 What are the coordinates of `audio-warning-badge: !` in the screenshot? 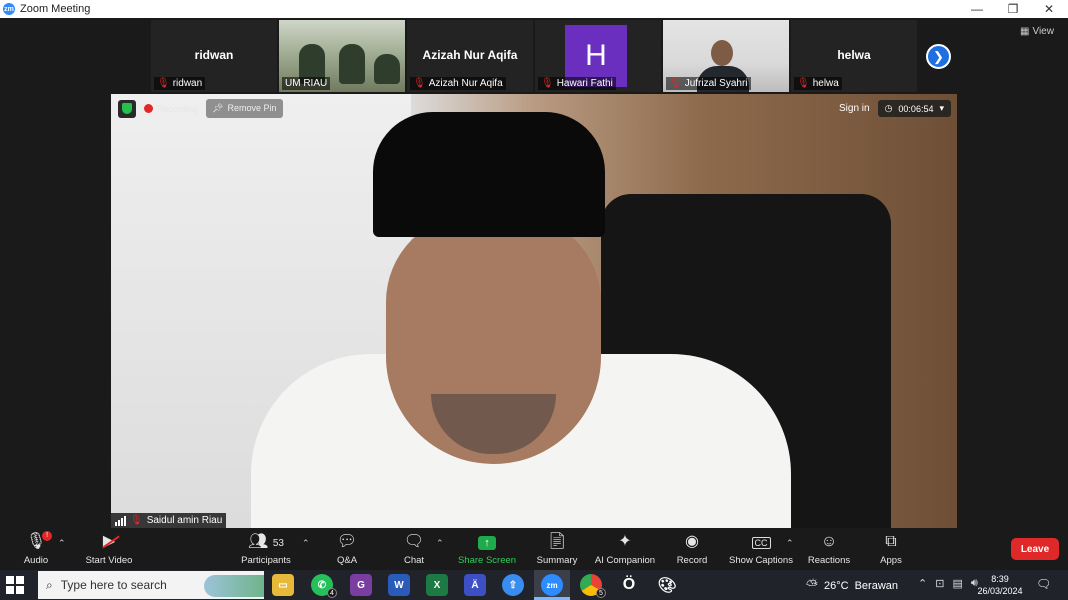 It's located at (47, 535).